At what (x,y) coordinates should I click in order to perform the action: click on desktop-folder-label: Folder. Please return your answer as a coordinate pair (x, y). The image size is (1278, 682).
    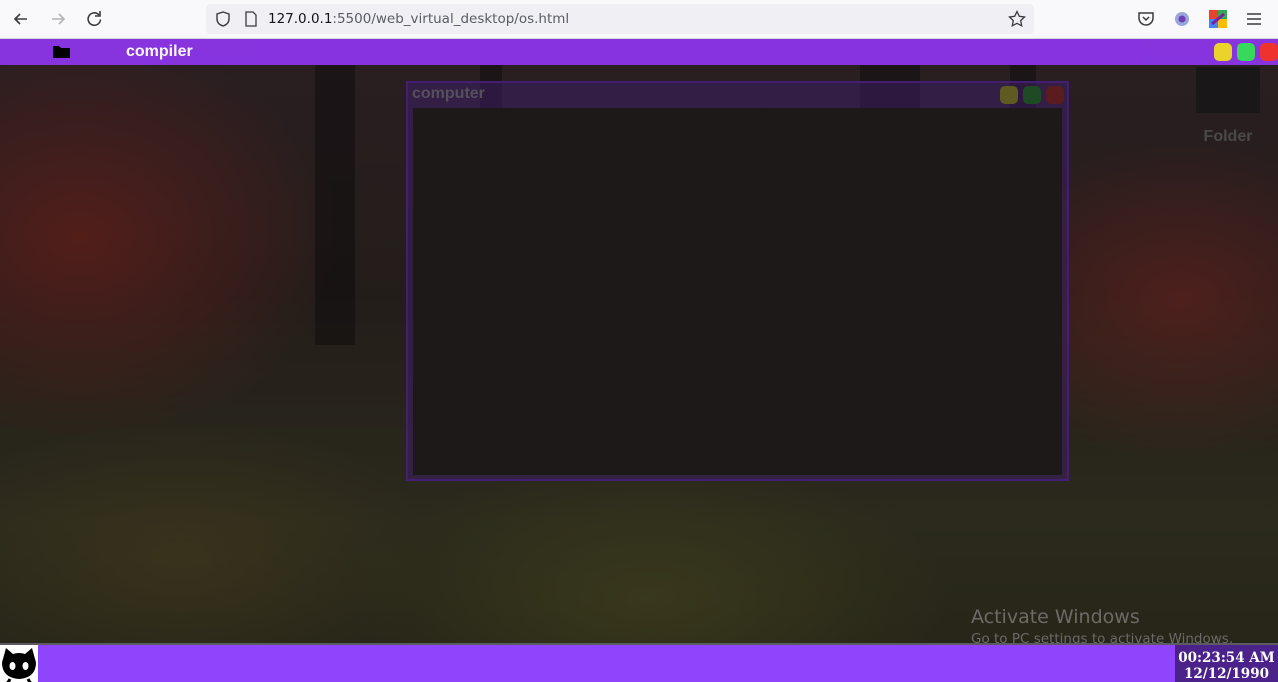
    Looking at the image, I should click on (1228, 137).